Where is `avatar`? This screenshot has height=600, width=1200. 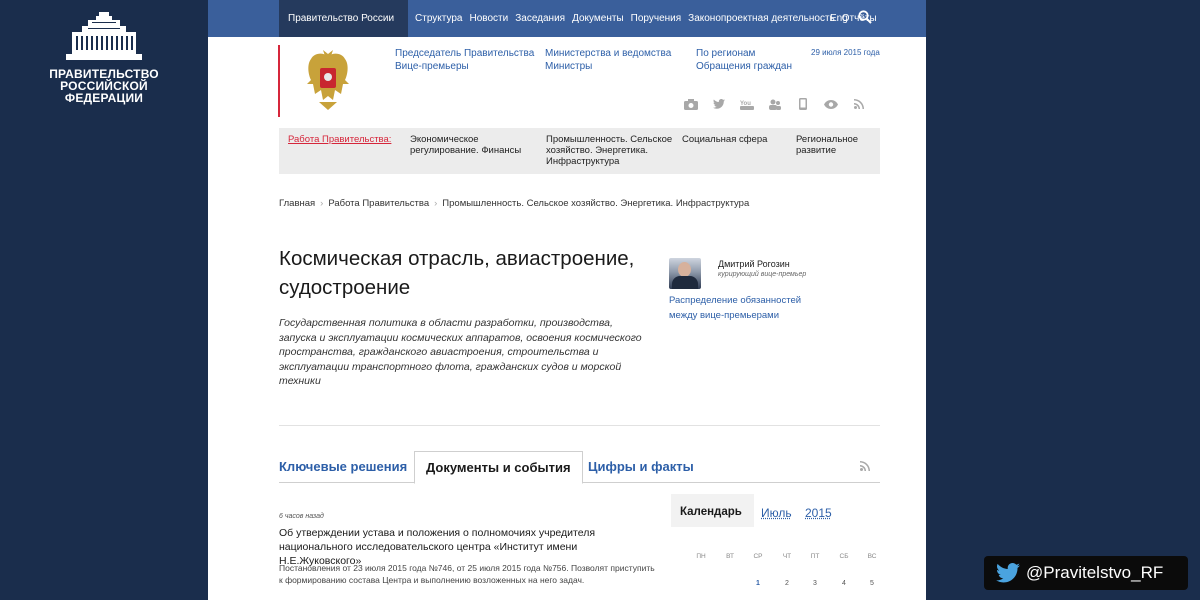
avatar is located at coordinates (685, 273).